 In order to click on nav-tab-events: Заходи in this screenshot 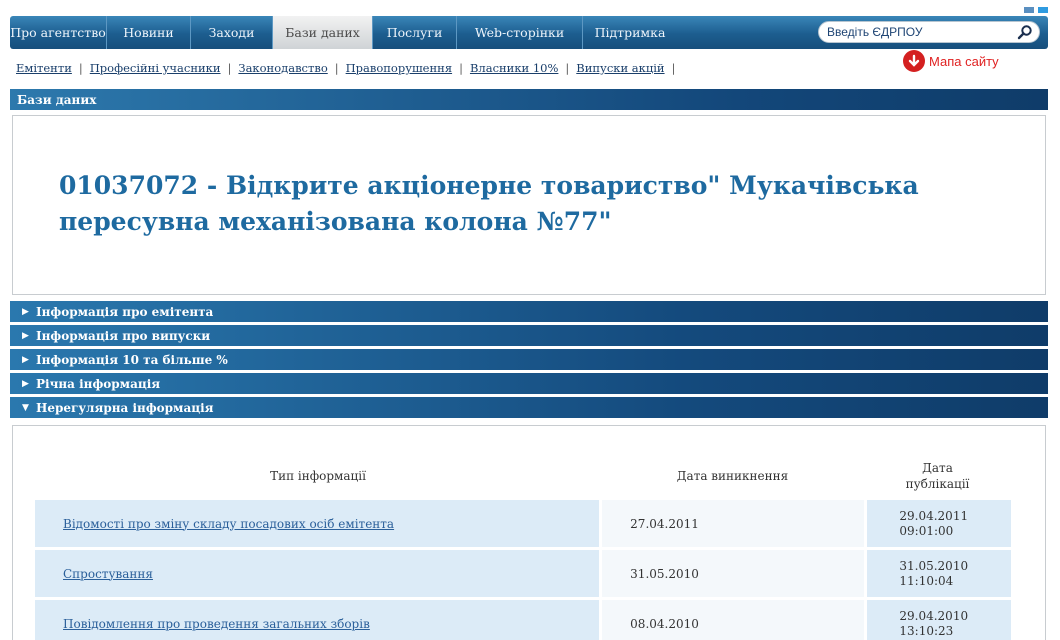, I will do `click(232, 32)`.